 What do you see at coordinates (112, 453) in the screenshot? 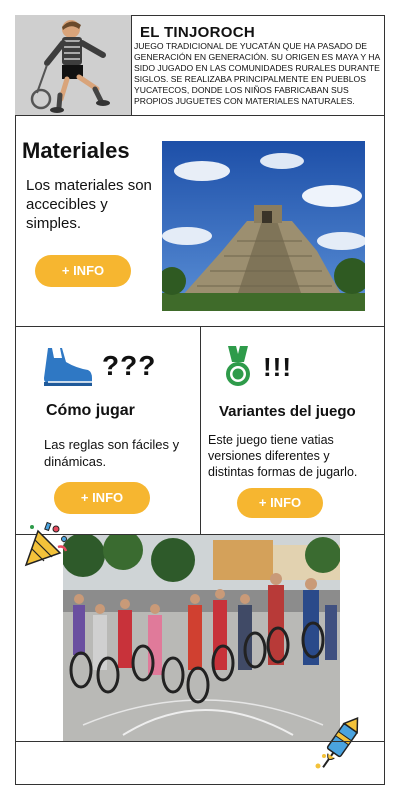
I see `como-jugar-text: Las reglas son fáciles y dinámicas.` at bounding box center [112, 453].